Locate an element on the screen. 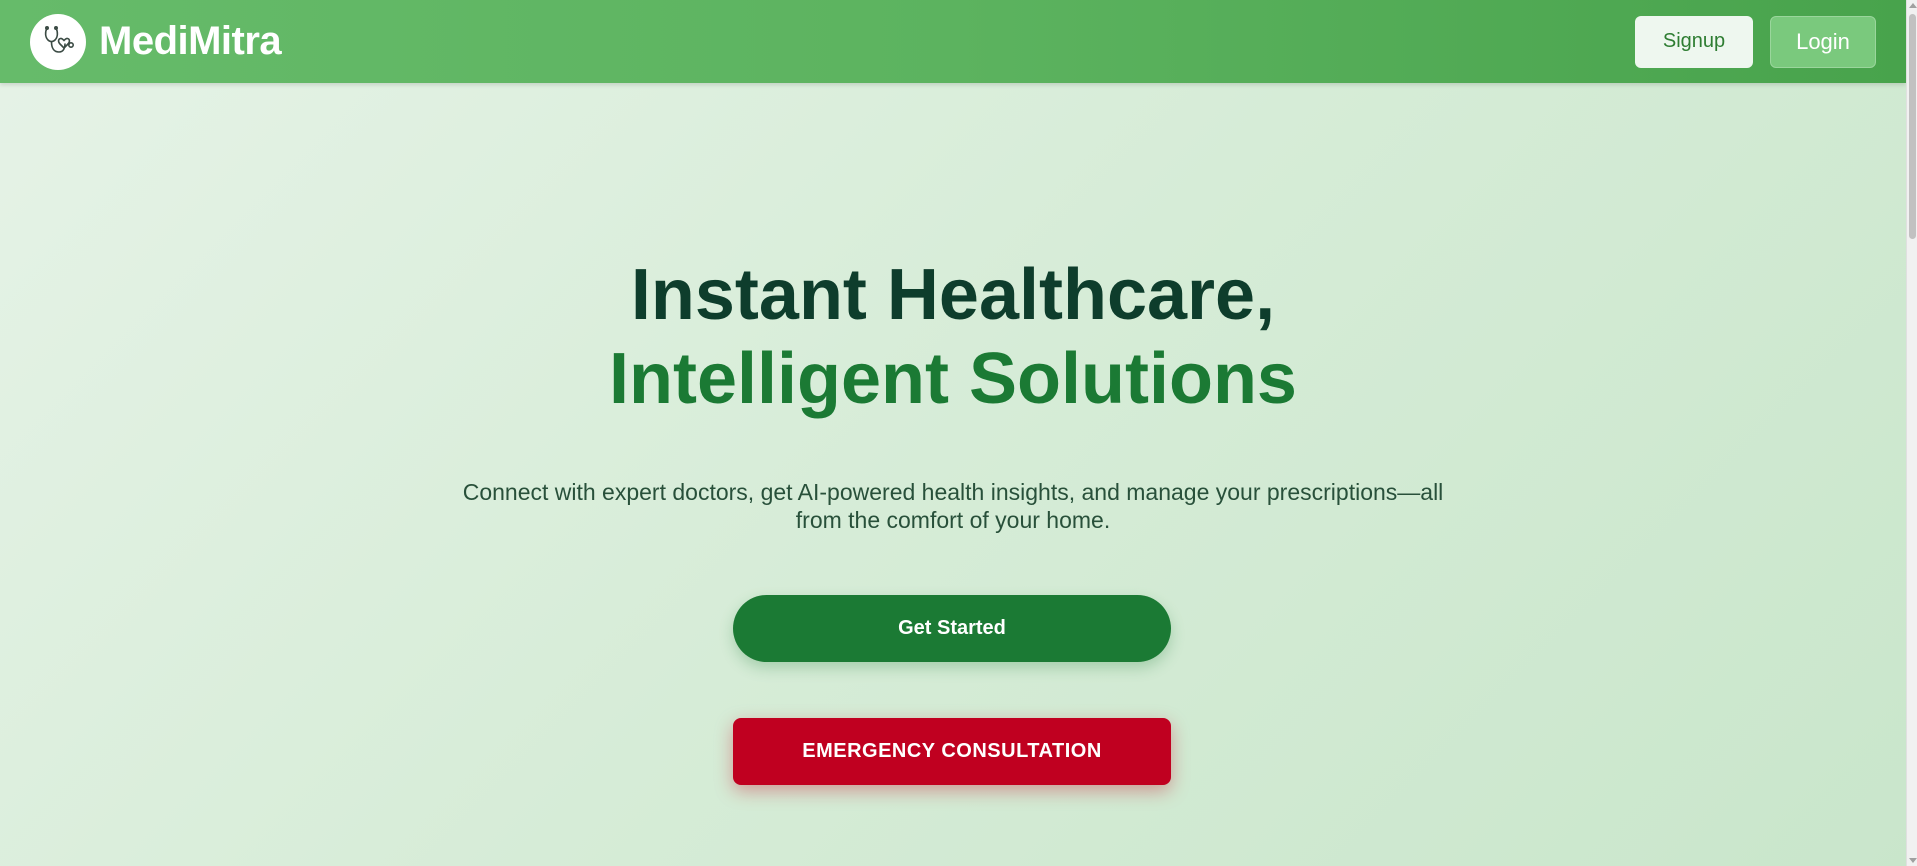  login-button: Login is located at coordinates (1823, 41).